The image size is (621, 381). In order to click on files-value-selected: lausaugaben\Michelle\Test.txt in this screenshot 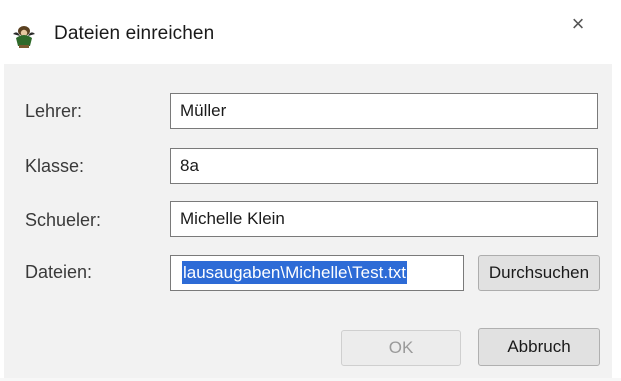, I will do `click(295, 272)`.